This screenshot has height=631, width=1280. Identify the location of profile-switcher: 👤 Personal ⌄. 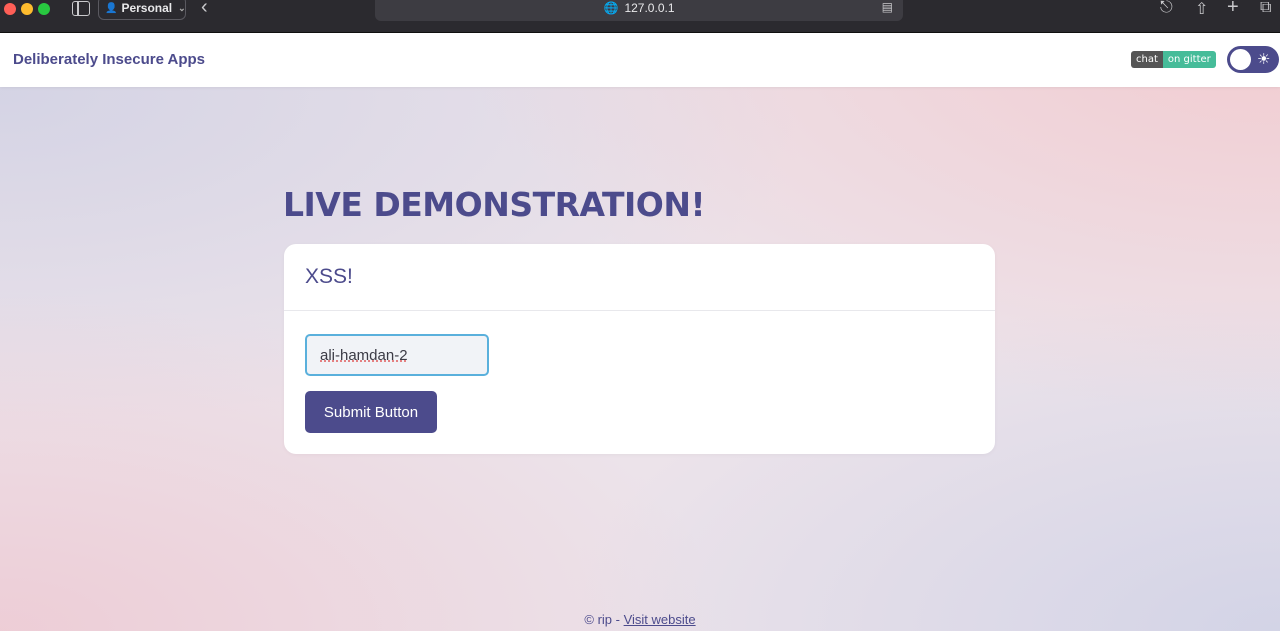
(142, 10).